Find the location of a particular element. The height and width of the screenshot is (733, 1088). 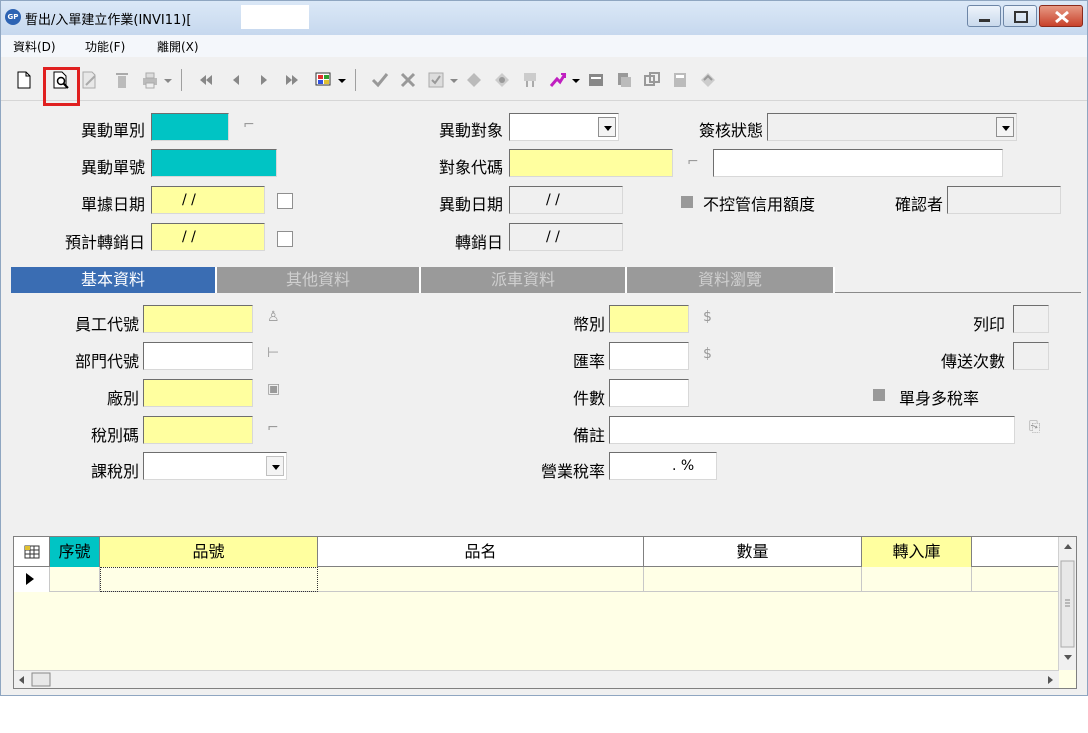

cell-quantity is located at coordinates (753, 579).